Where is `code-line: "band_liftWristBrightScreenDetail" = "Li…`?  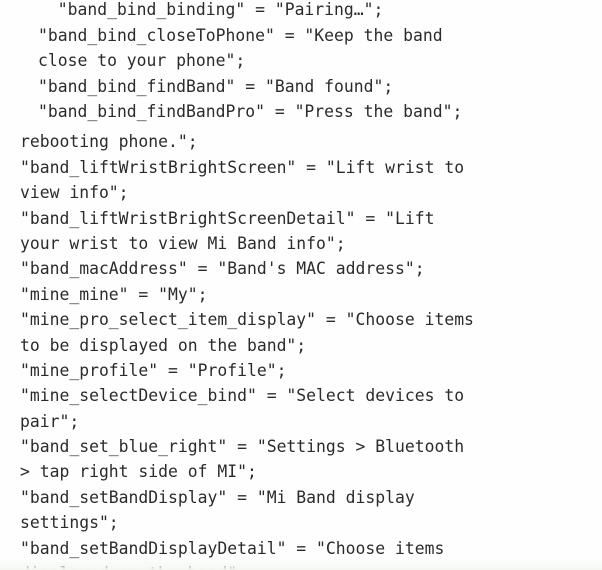 code-line: "band_liftWristBrightScreenDetail" = "Li… is located at coordinates (227, 218).